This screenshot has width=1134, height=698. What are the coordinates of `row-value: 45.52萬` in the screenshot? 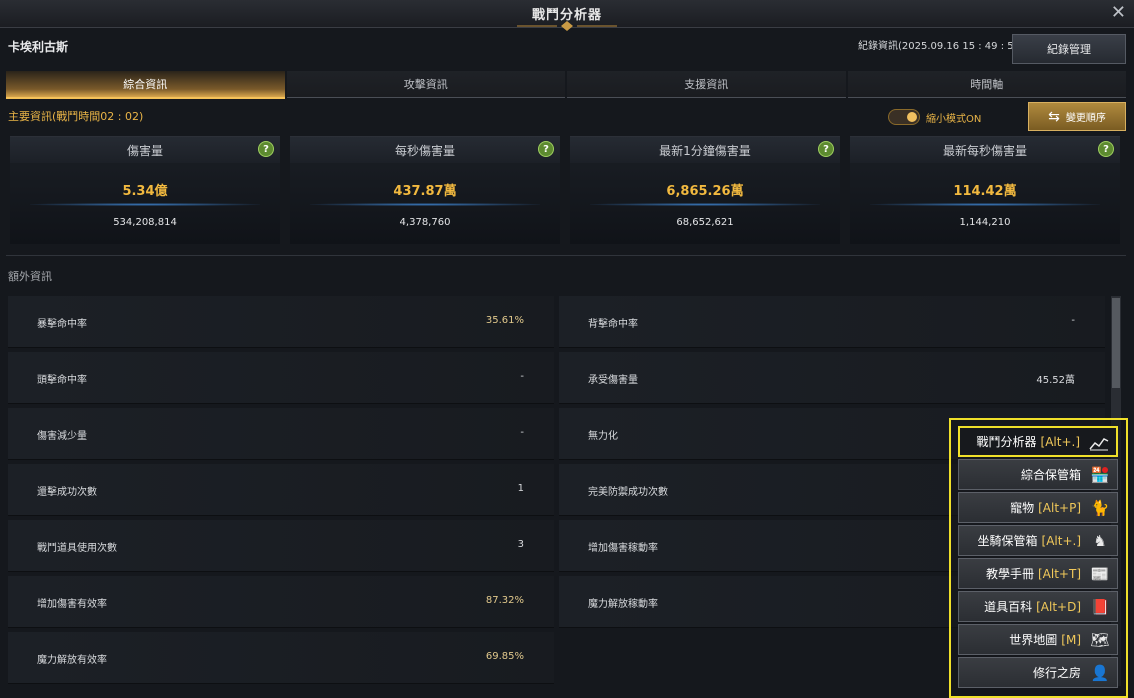 It's located at (1055, 380).